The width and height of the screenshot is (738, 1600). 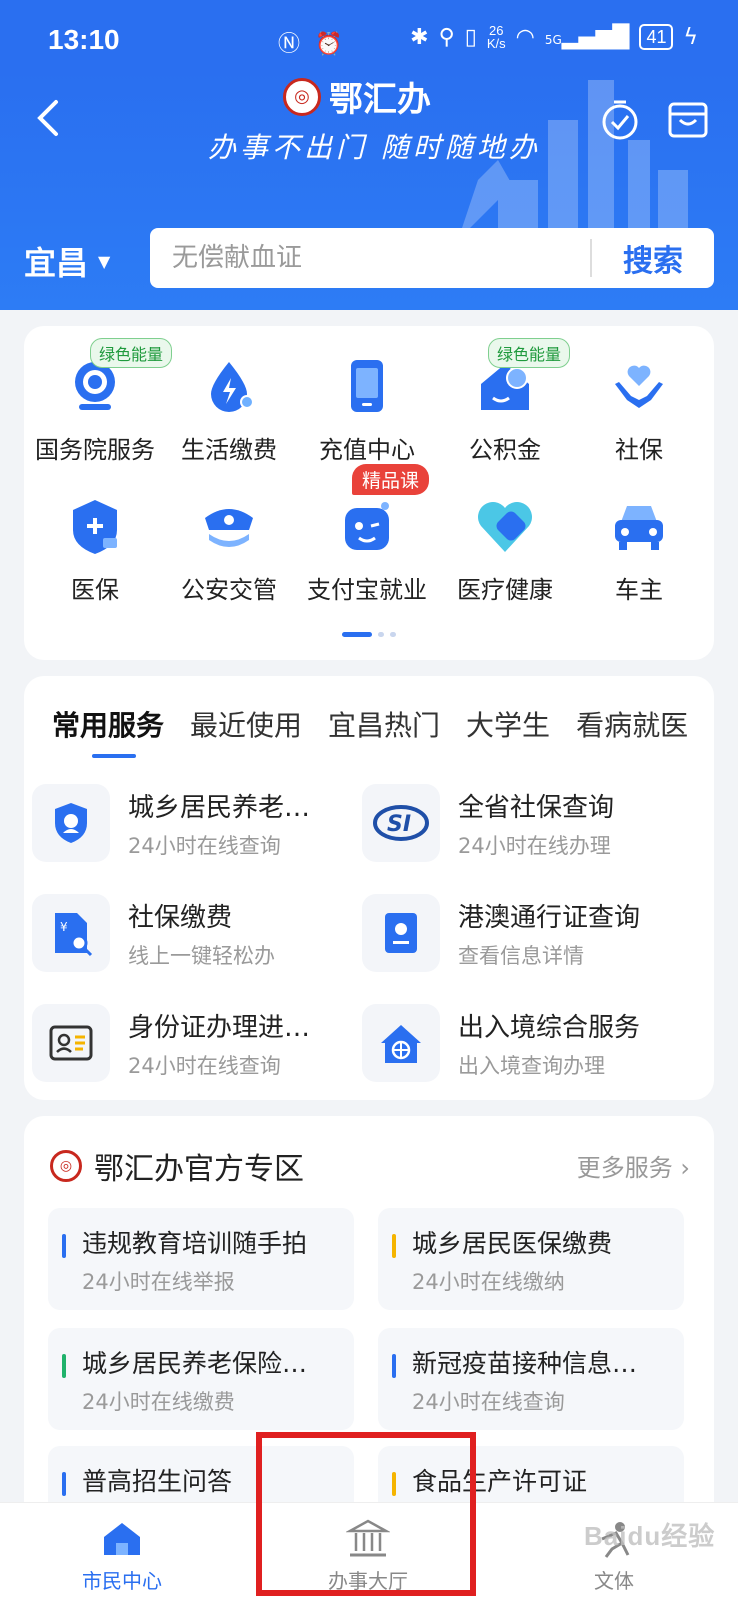 I want to click on tab-college-students: 大学生, so click(x=508, y=724).